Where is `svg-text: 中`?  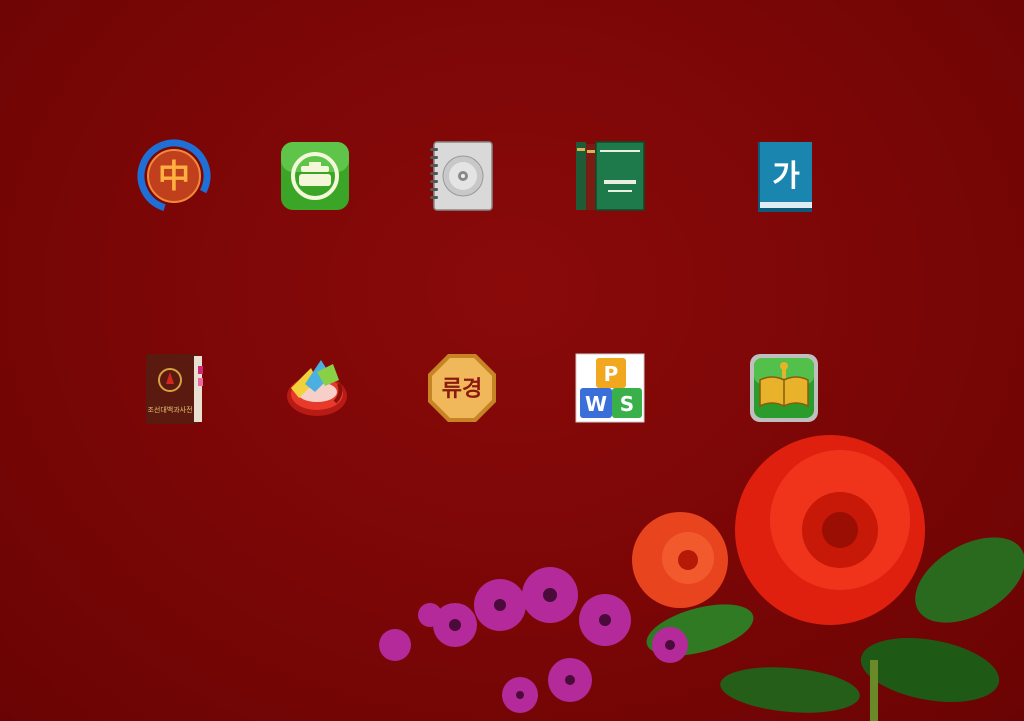 svg-text: 中 is located at coordinates (174, 176).